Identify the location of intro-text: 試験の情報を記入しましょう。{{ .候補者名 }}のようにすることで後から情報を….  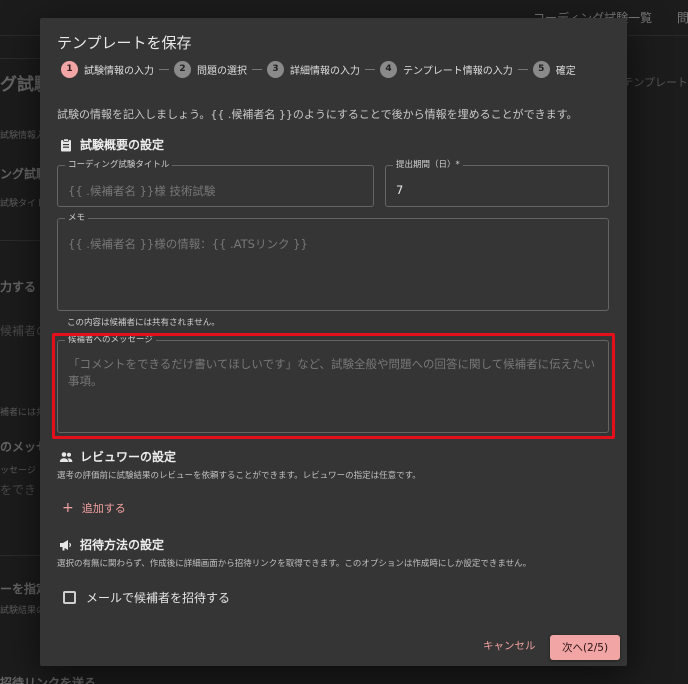
(317, 114).